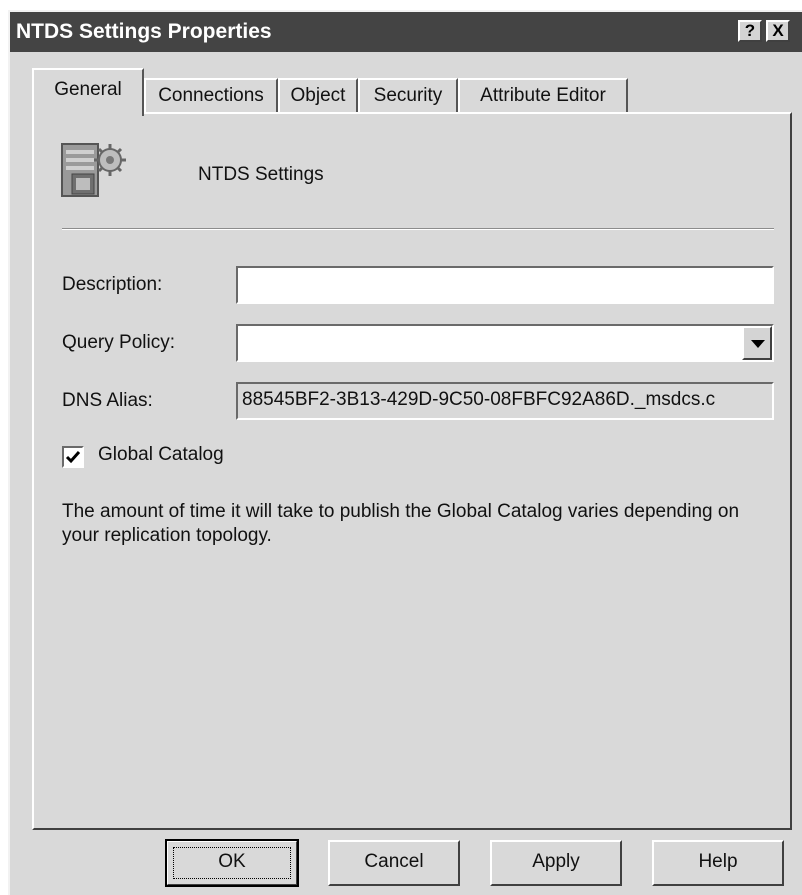  I want to click on object-name: NTDS Settings, so click(261, 174).